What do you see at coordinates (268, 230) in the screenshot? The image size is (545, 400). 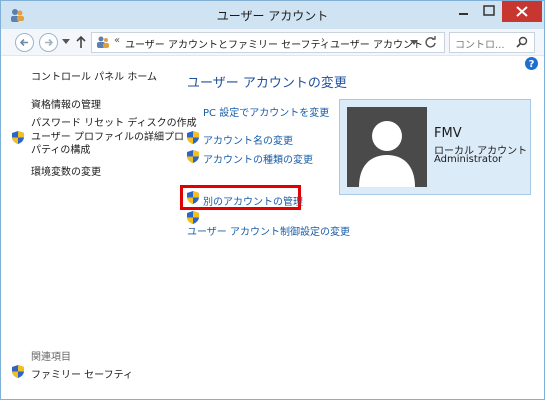 I see `uac-settings-link: ユーザー アカウント制御設定の変更` at bounding box center [268, 230].